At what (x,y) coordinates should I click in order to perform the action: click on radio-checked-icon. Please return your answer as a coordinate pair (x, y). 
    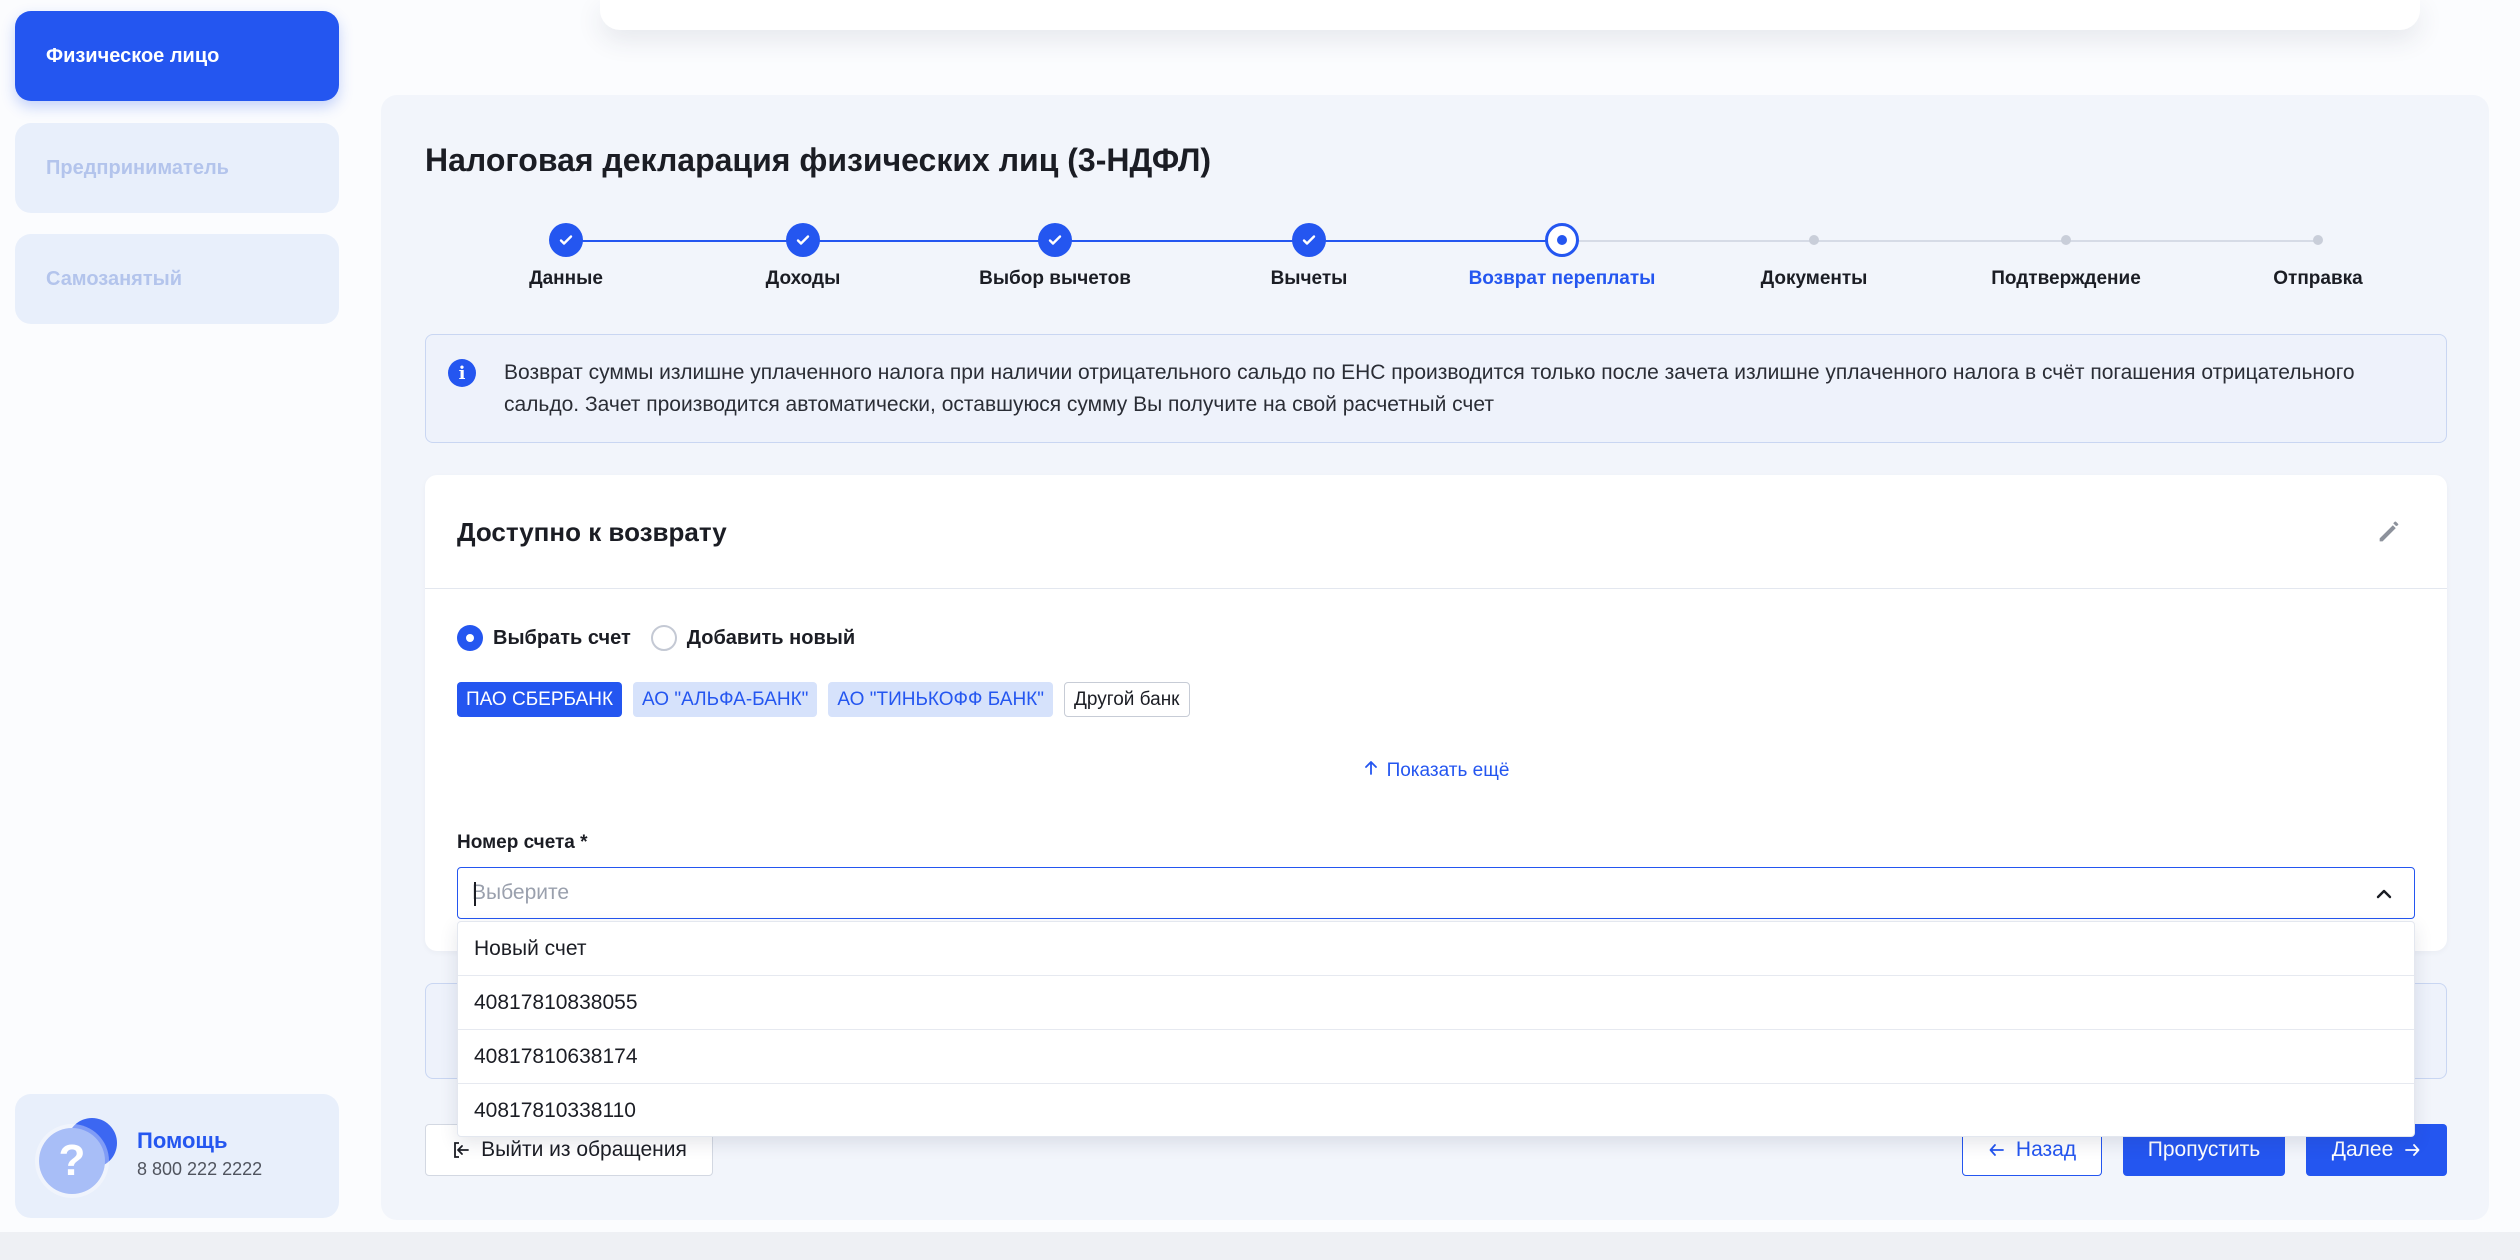
    Looking at the image, I should click on (470, 638).